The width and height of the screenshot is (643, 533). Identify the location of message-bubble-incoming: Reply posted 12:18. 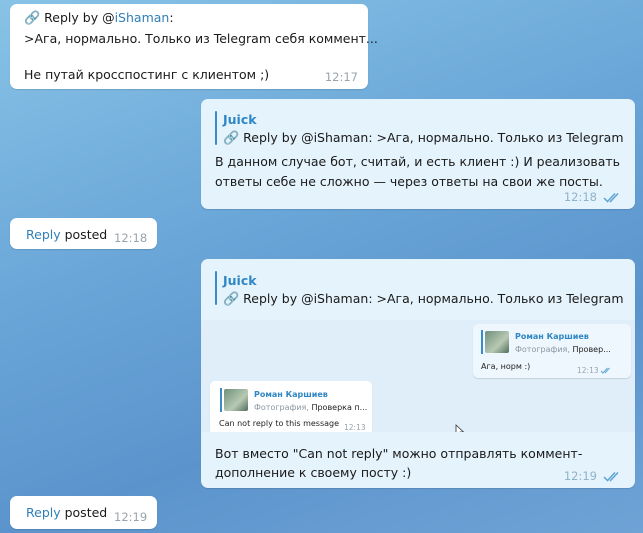
(83, 233).